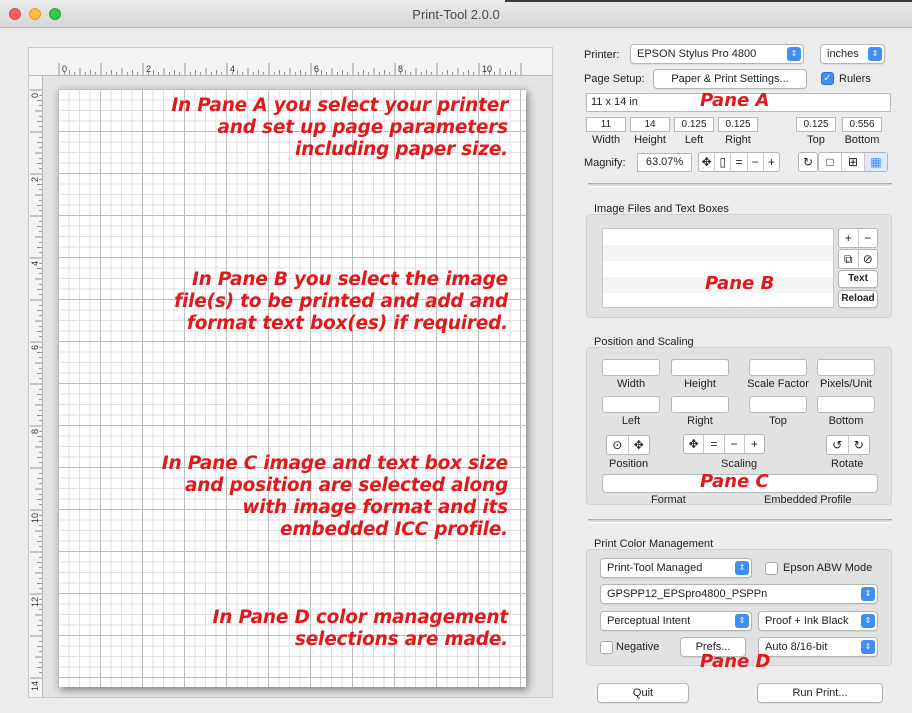 Image resolution: width=912 pixels, height=713 pixels. What do you see at coordinates (816, 124) in the screenshot?
I see `dim-field-top: 0.125` at bounding box center [816, 124].